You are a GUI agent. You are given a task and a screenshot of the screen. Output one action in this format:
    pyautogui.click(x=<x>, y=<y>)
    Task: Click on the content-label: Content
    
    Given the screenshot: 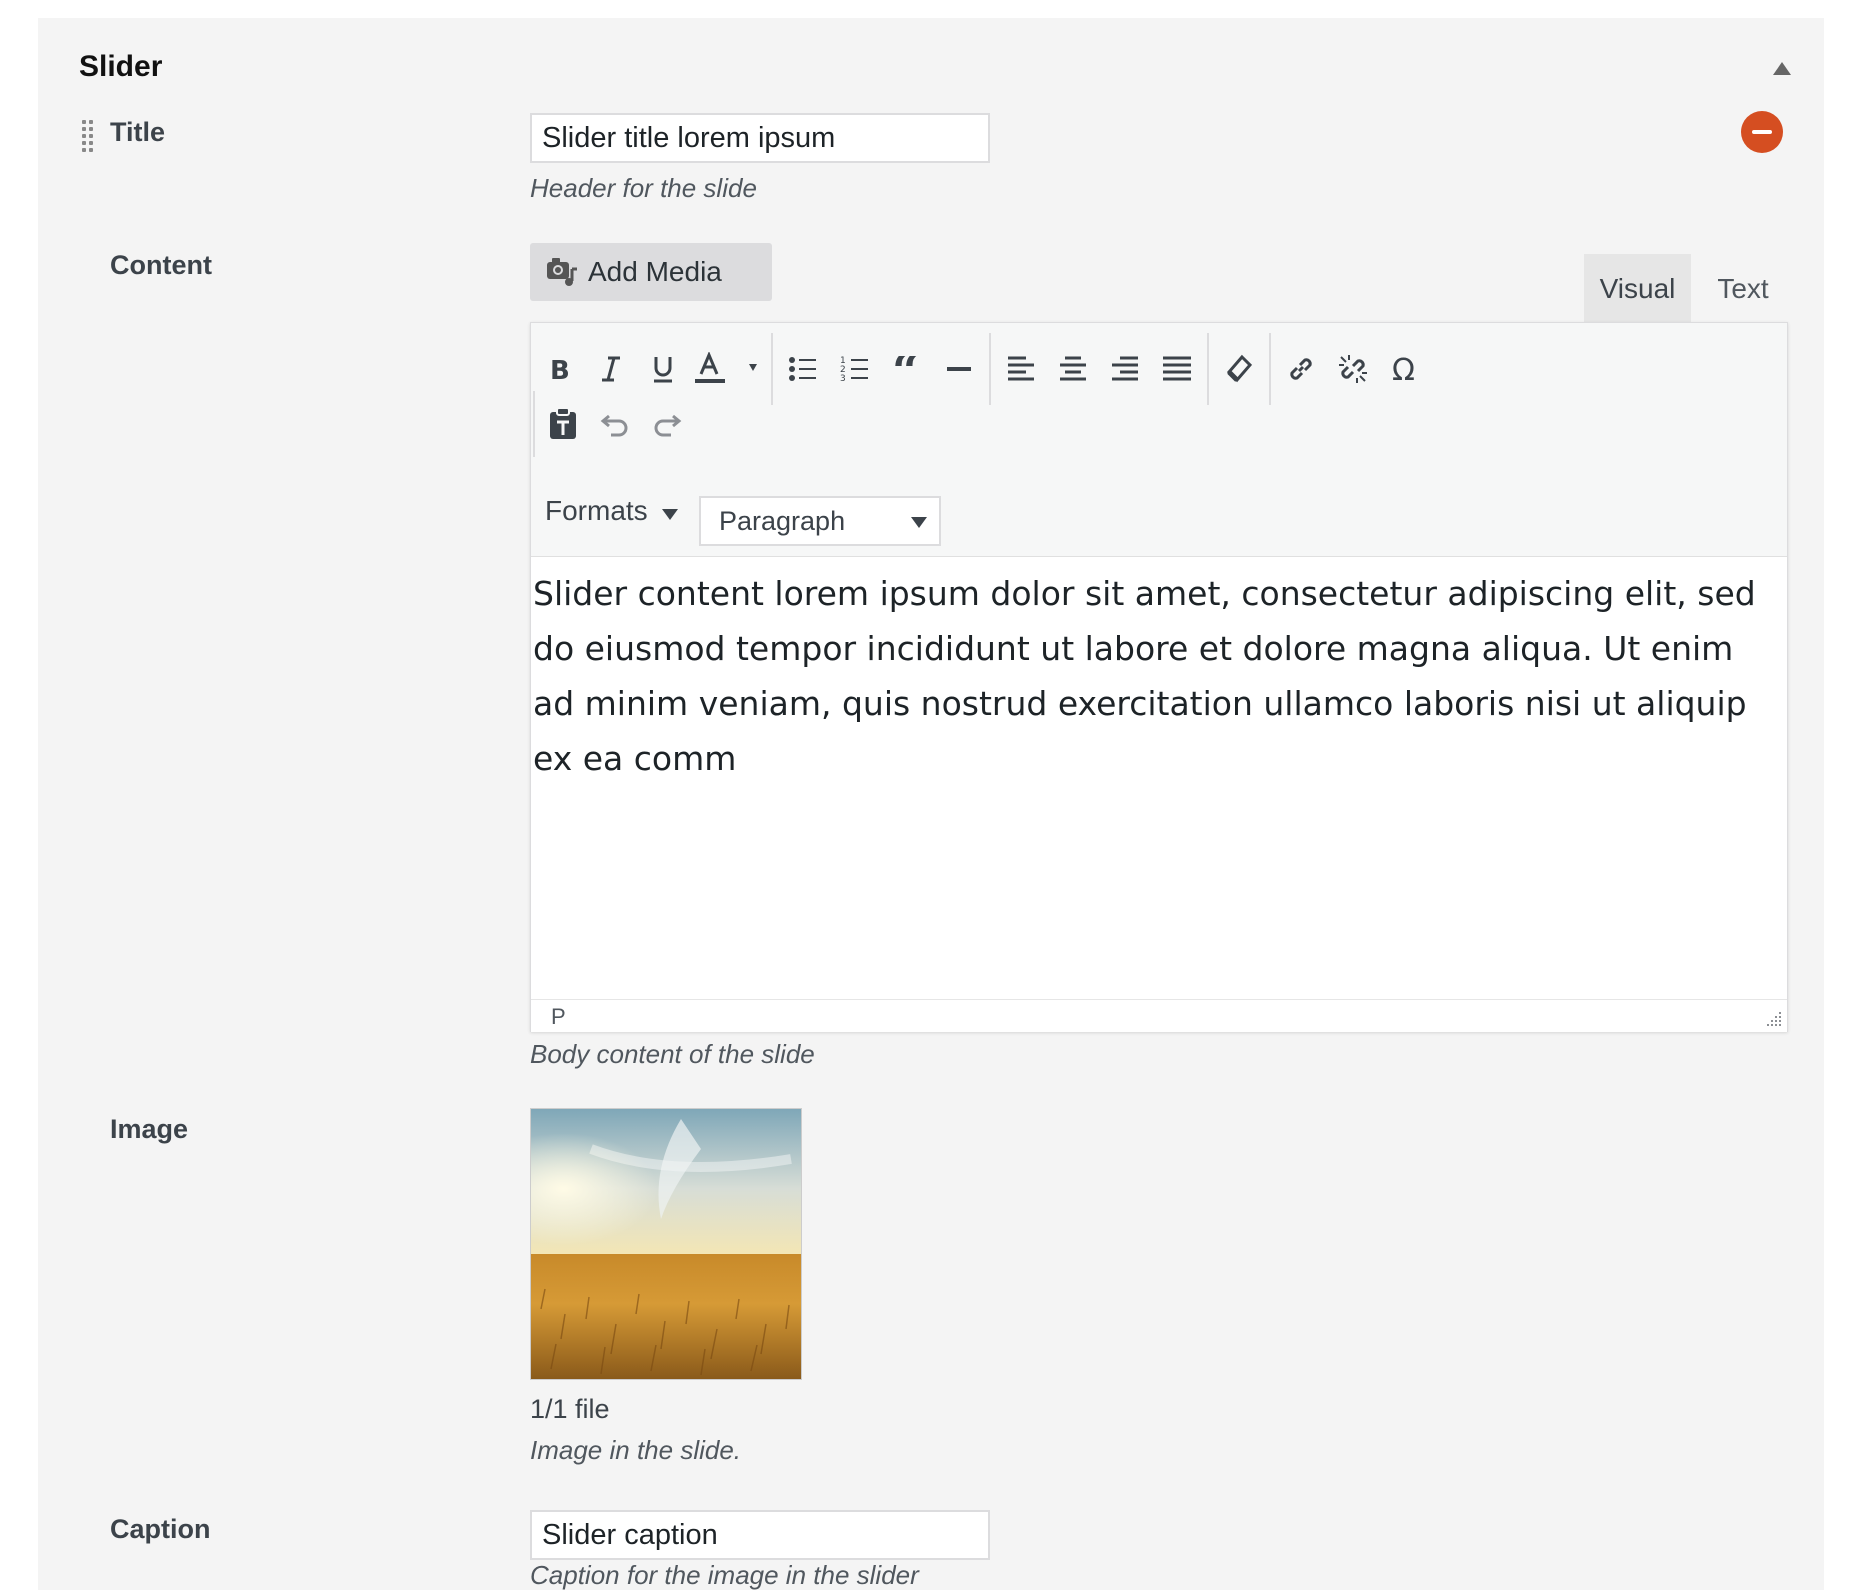 What is the action you would take?
    pyautogui.click(x=161, y=265)
    